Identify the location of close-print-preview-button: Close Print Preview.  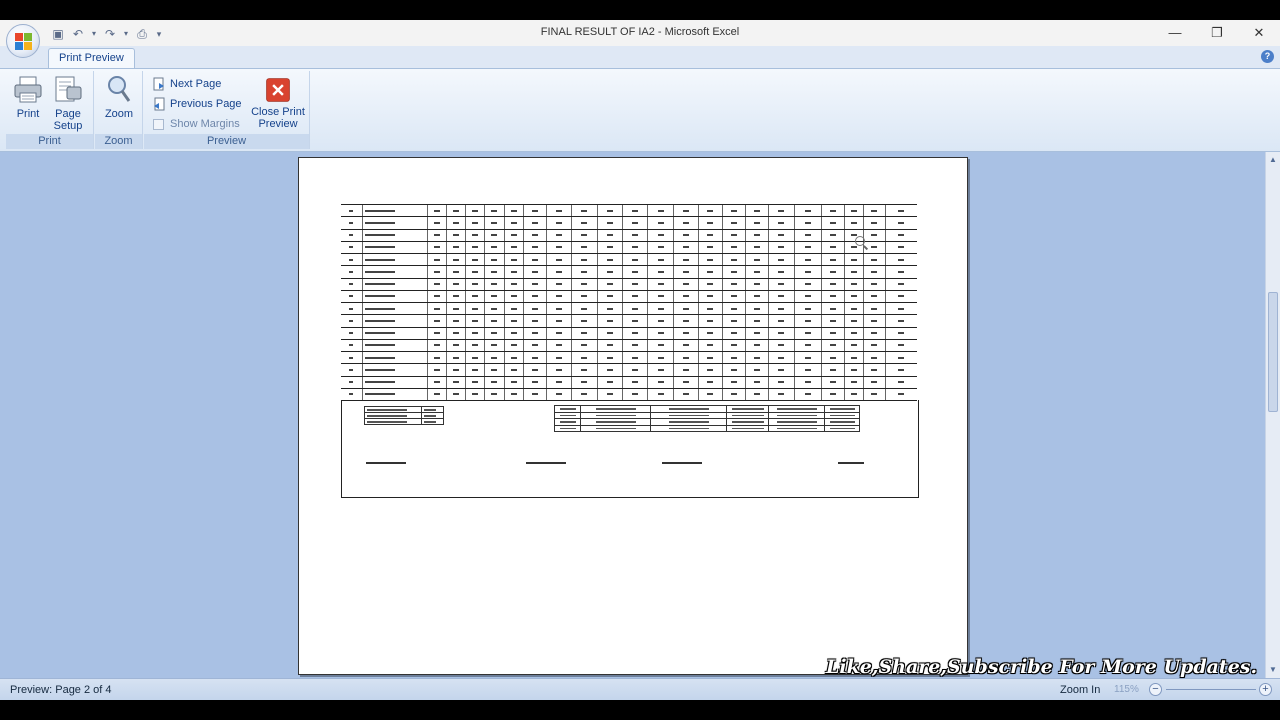
(278, 101).